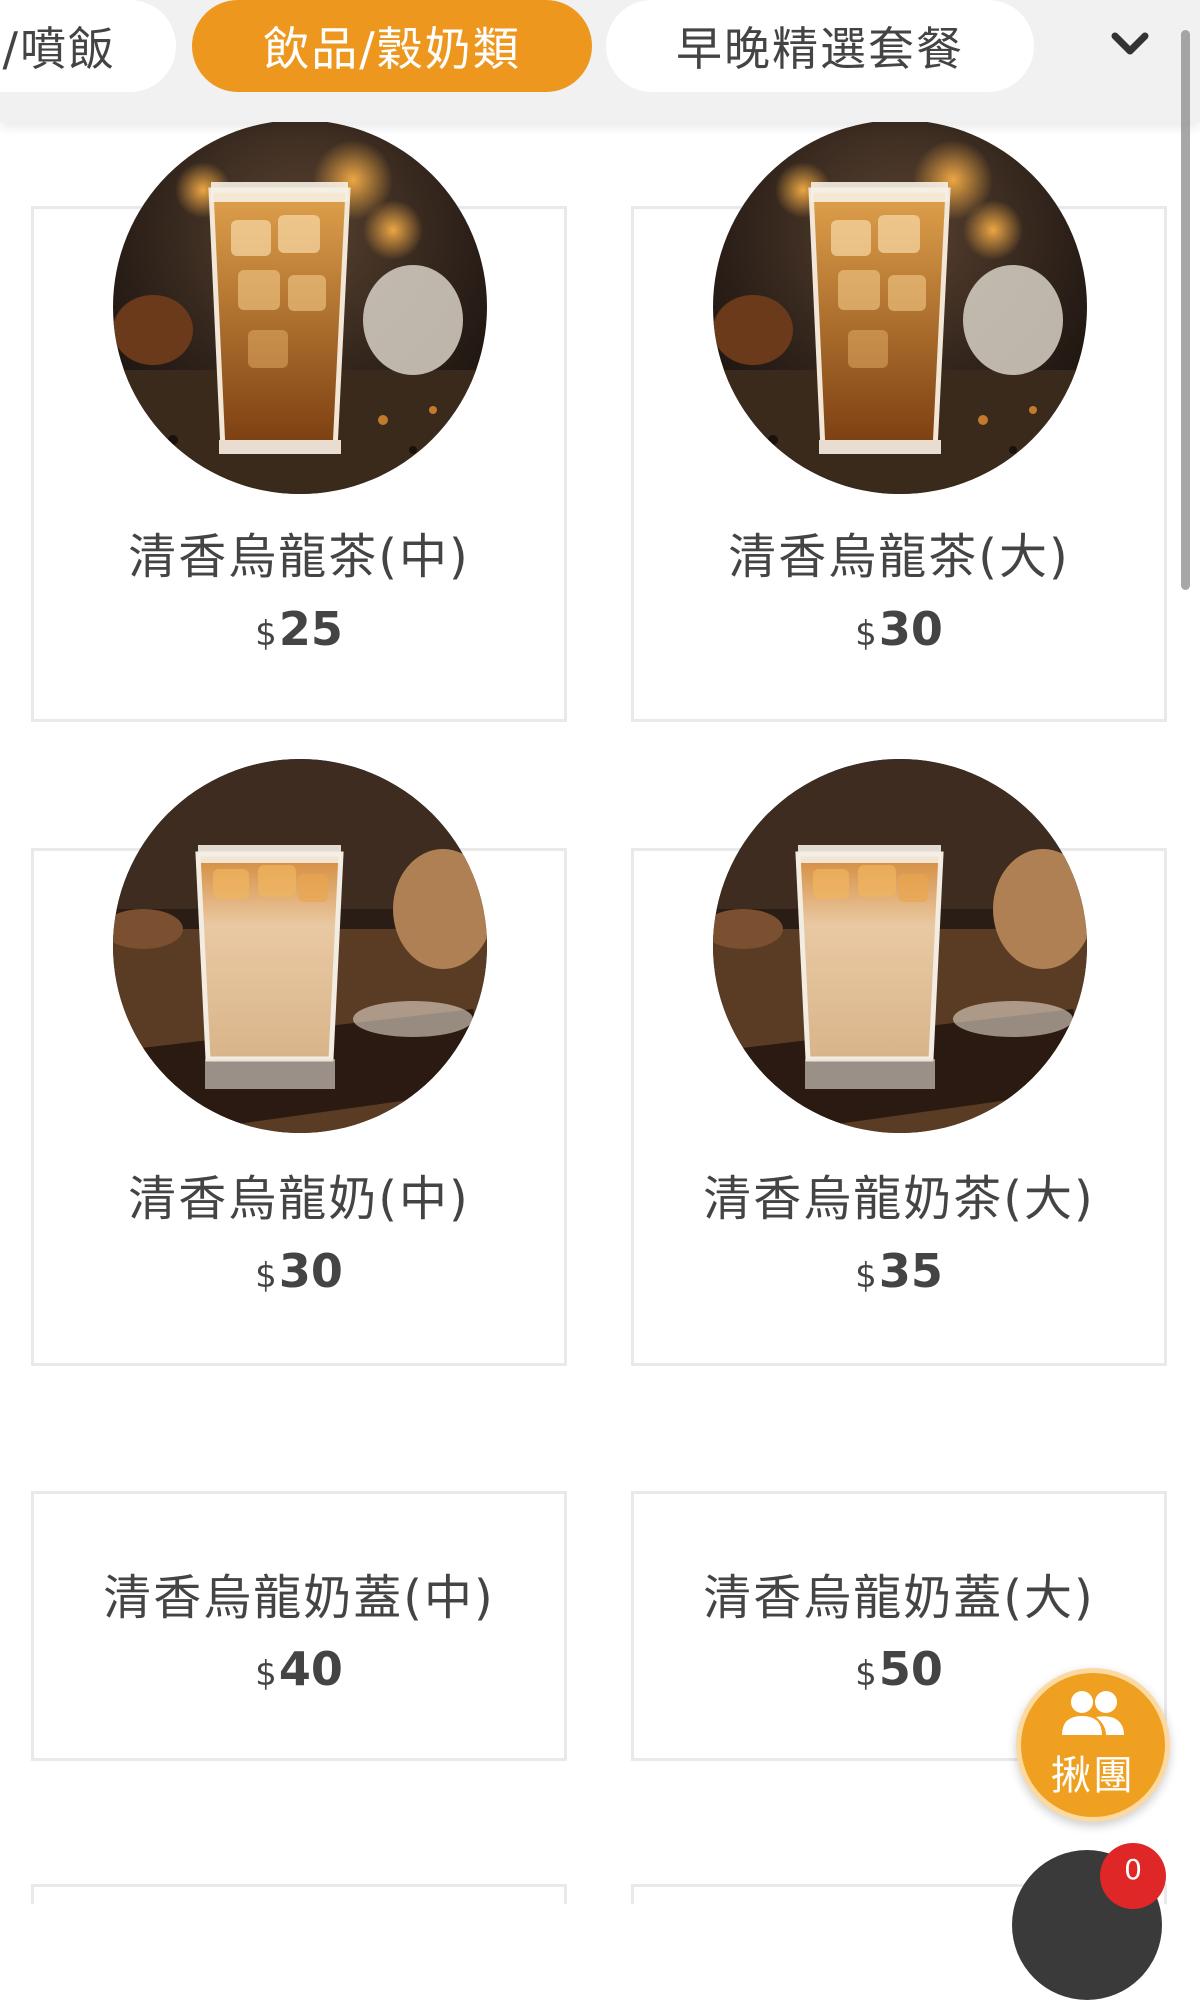  I want to click on product-card: 清香烏龍奶蓋(中) $40, so click(299, 1626).